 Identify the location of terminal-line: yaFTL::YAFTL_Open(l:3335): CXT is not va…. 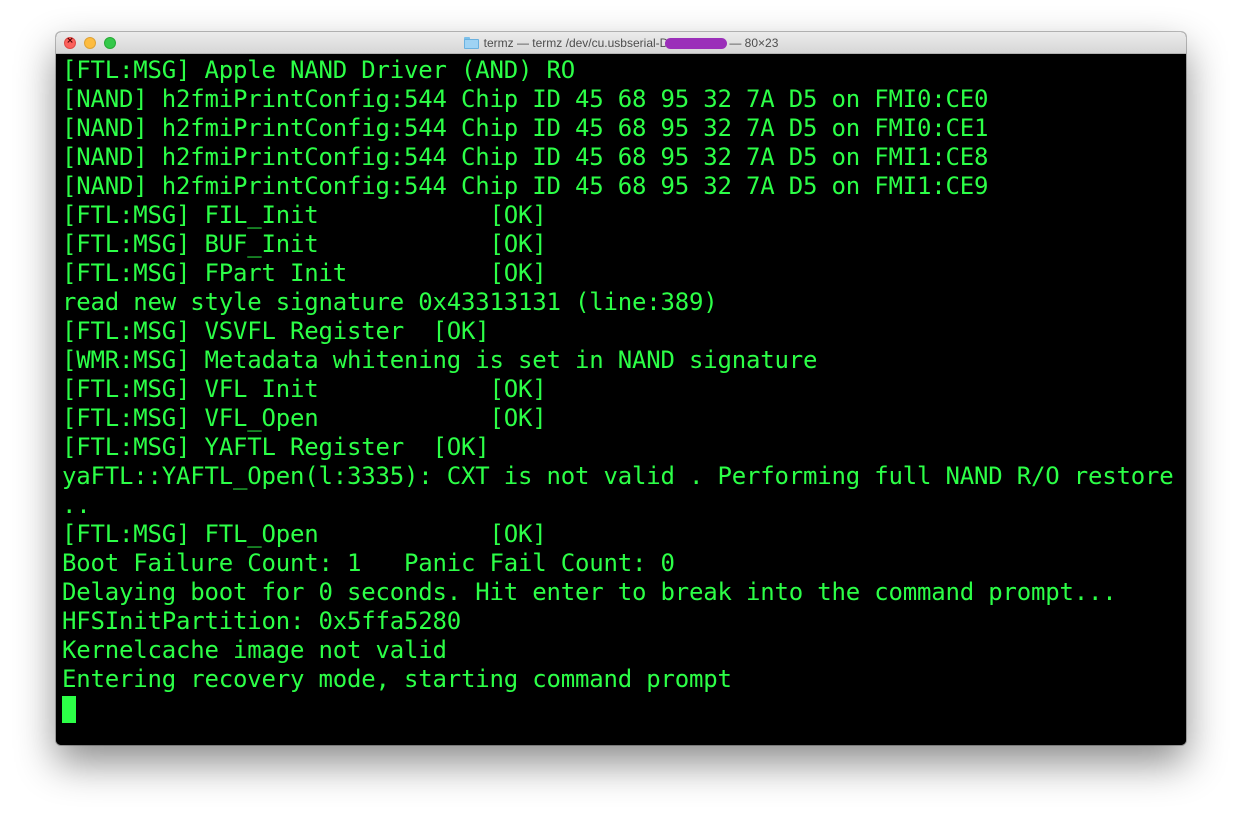
(624, 476).